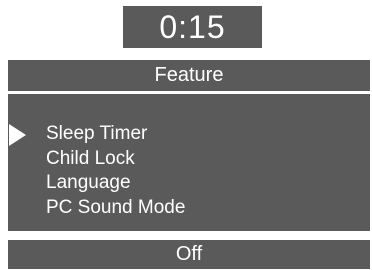 This screenshot has height=270, width=372. What do you see at coordinates (115, 183) in the screenshot?
I see `menu-item-language: Language` at bounding box center [115, 183].